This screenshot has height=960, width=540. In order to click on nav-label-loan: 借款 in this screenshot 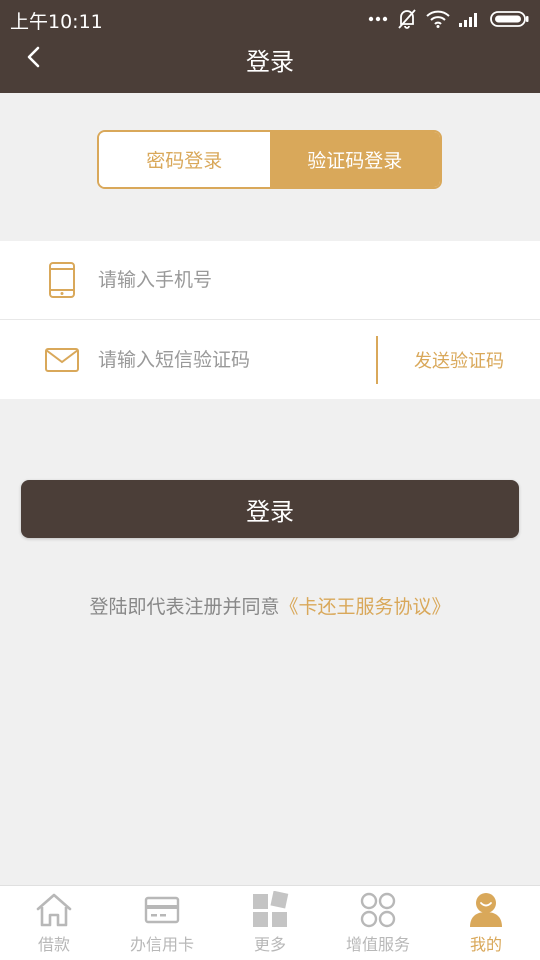, I will do `click(53, 944)`.